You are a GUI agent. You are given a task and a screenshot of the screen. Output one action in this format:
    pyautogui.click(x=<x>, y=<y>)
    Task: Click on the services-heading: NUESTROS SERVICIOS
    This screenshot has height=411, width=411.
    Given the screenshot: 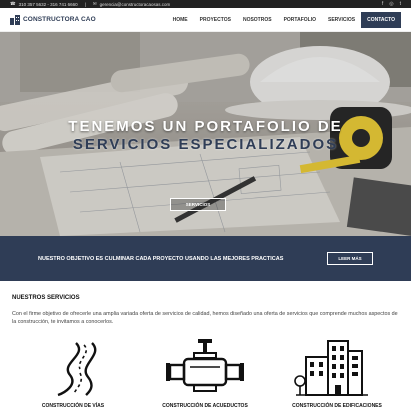 What is the action you would take?
    pyautogui.click(x=46, y=298)
    